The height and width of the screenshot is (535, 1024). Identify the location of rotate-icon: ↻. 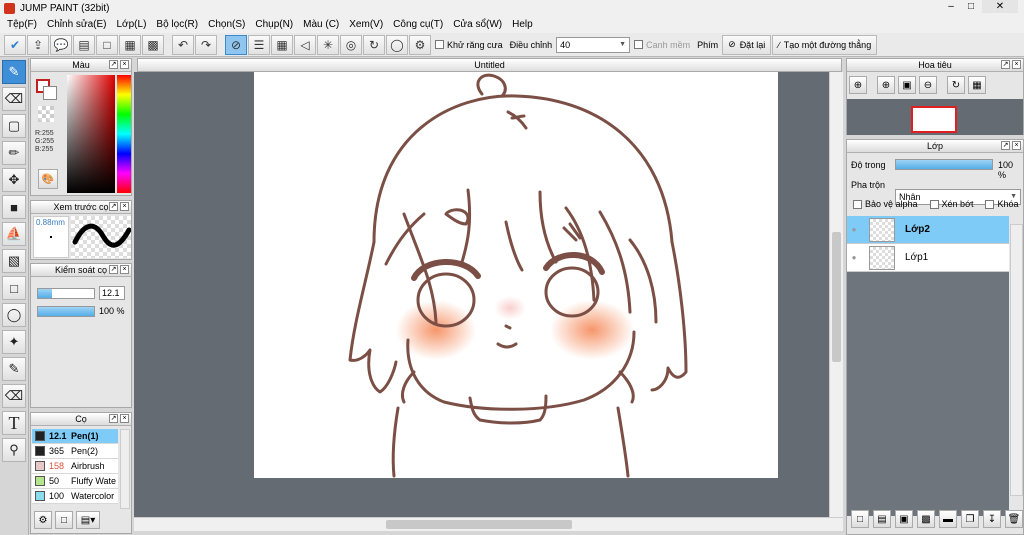
(956, 85).